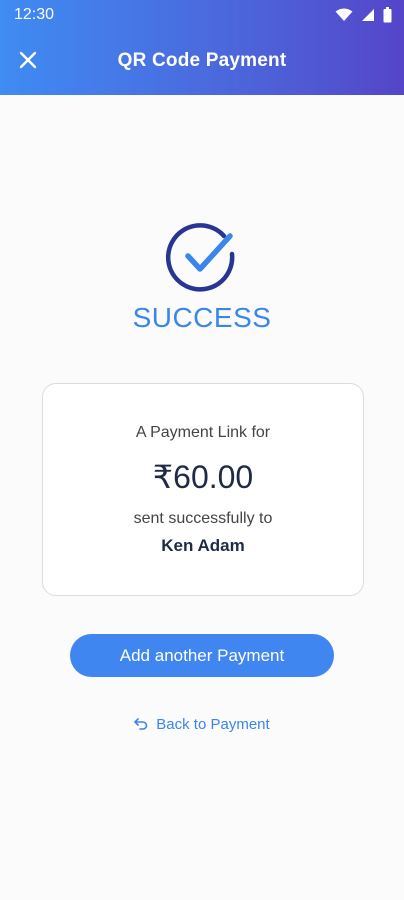 This screenshot has width=404, height=900. I want to click on add-another-payment-button: Add another Payment, so click(202, 655).